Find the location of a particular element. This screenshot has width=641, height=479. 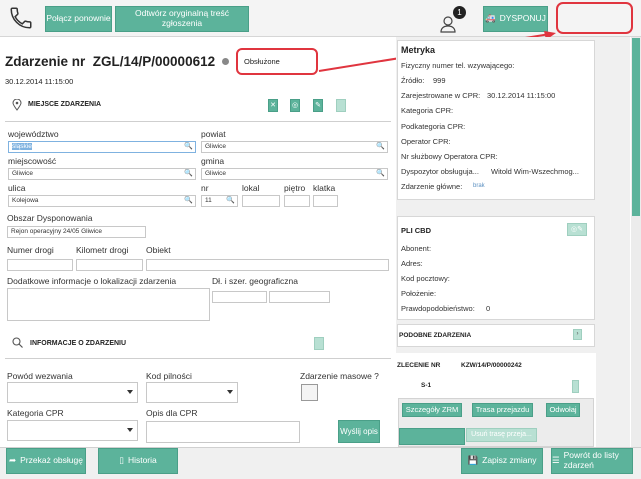

extra-info-field is located at coordinates (108, 304).